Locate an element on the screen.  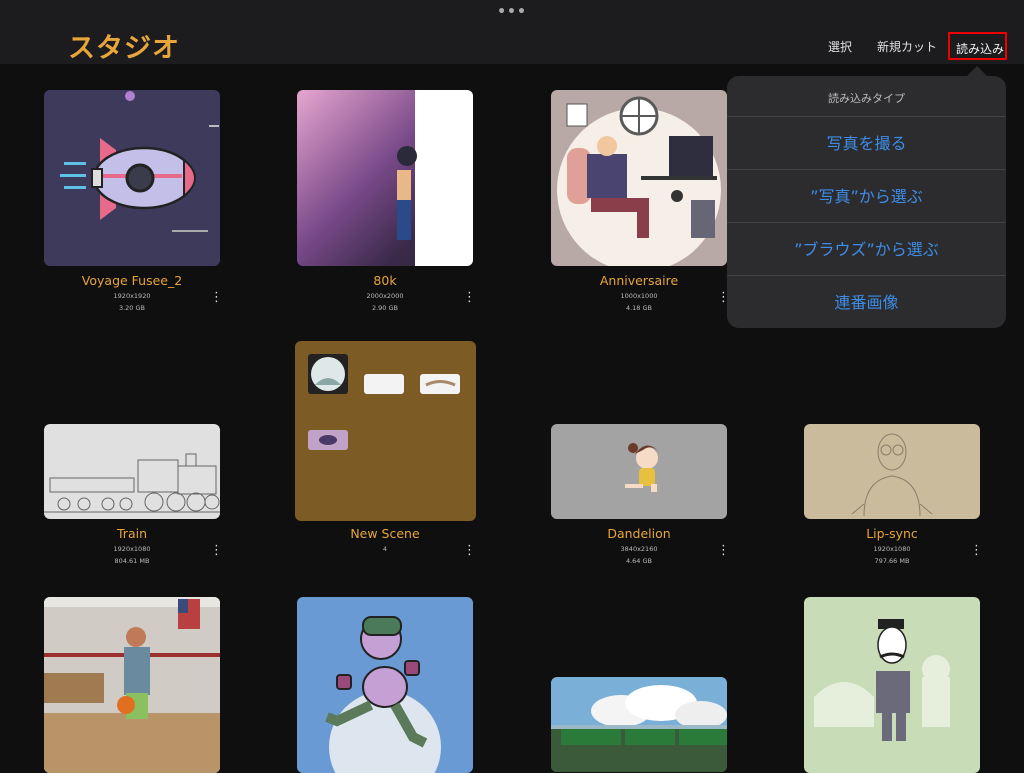
train-landscape-illustration is located at coordinates (639, 728).